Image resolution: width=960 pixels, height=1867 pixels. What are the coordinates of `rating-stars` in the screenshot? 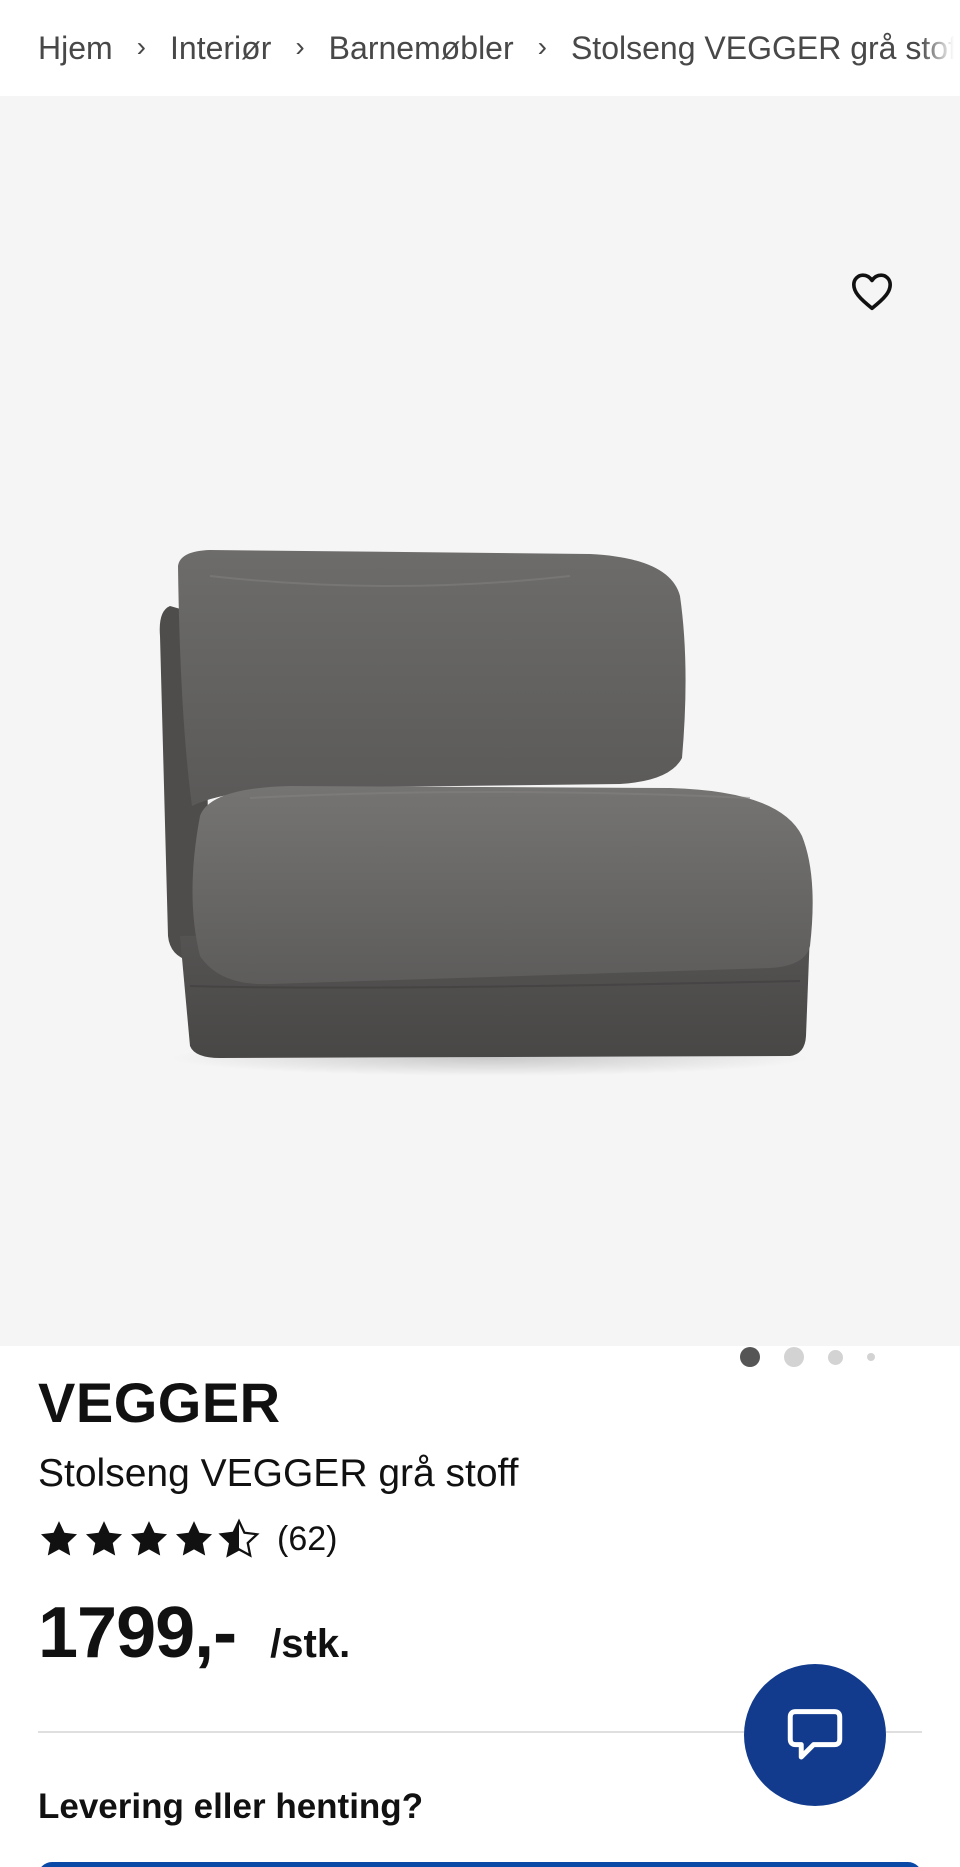 It's located at (150, 1539).